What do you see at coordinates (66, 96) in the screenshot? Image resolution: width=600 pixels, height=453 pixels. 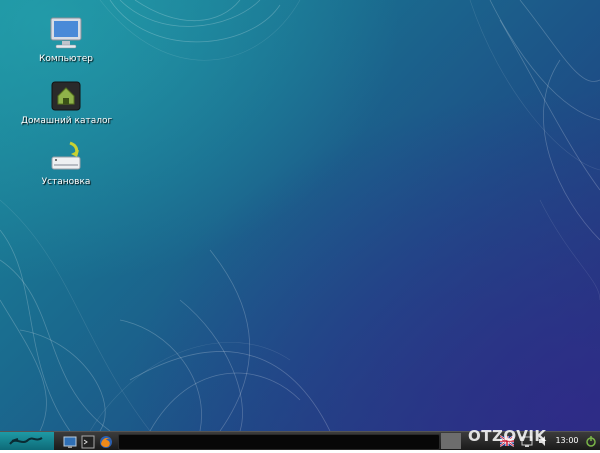 I see `home-folder-icon` at bounding box center [66, 96].